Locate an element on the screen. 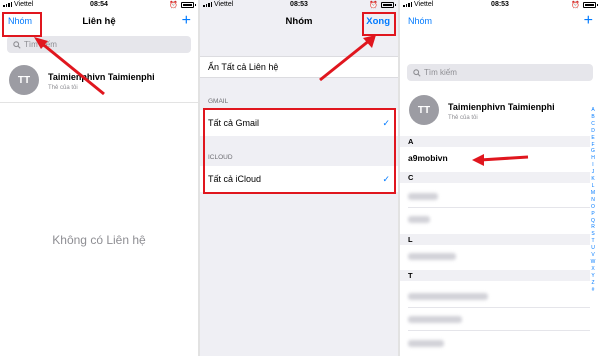  index-letter: P is located at coordinates (593, 214).